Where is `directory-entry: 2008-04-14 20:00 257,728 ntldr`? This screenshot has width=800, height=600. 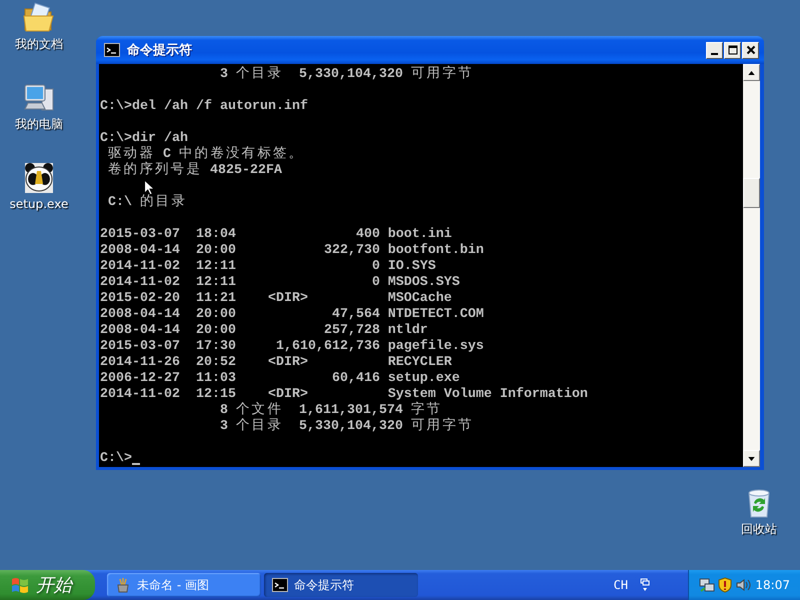
directory-entry: 2008-04-14 20:00 257,728 ntldr is located at coordinates (264, 331).